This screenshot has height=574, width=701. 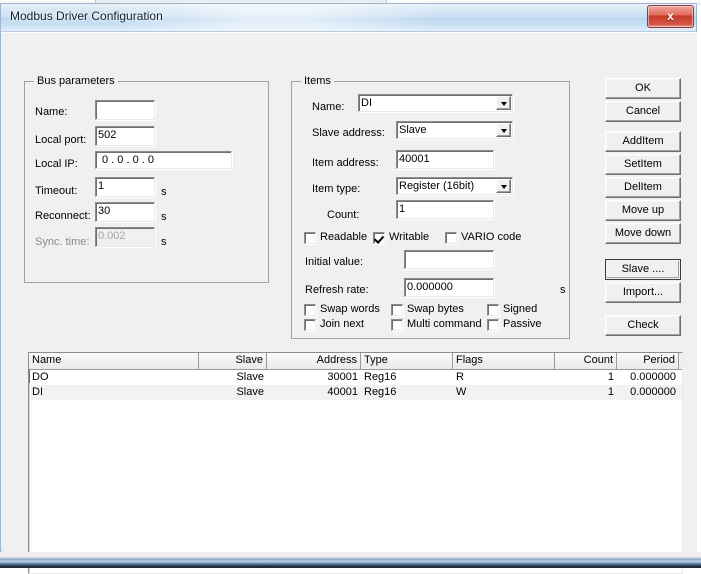 What do you see at coordinates (350, 309) in the screenshot?
I see `checkbox-swap-words-label: Swap words` at bounding box center [350, 309].